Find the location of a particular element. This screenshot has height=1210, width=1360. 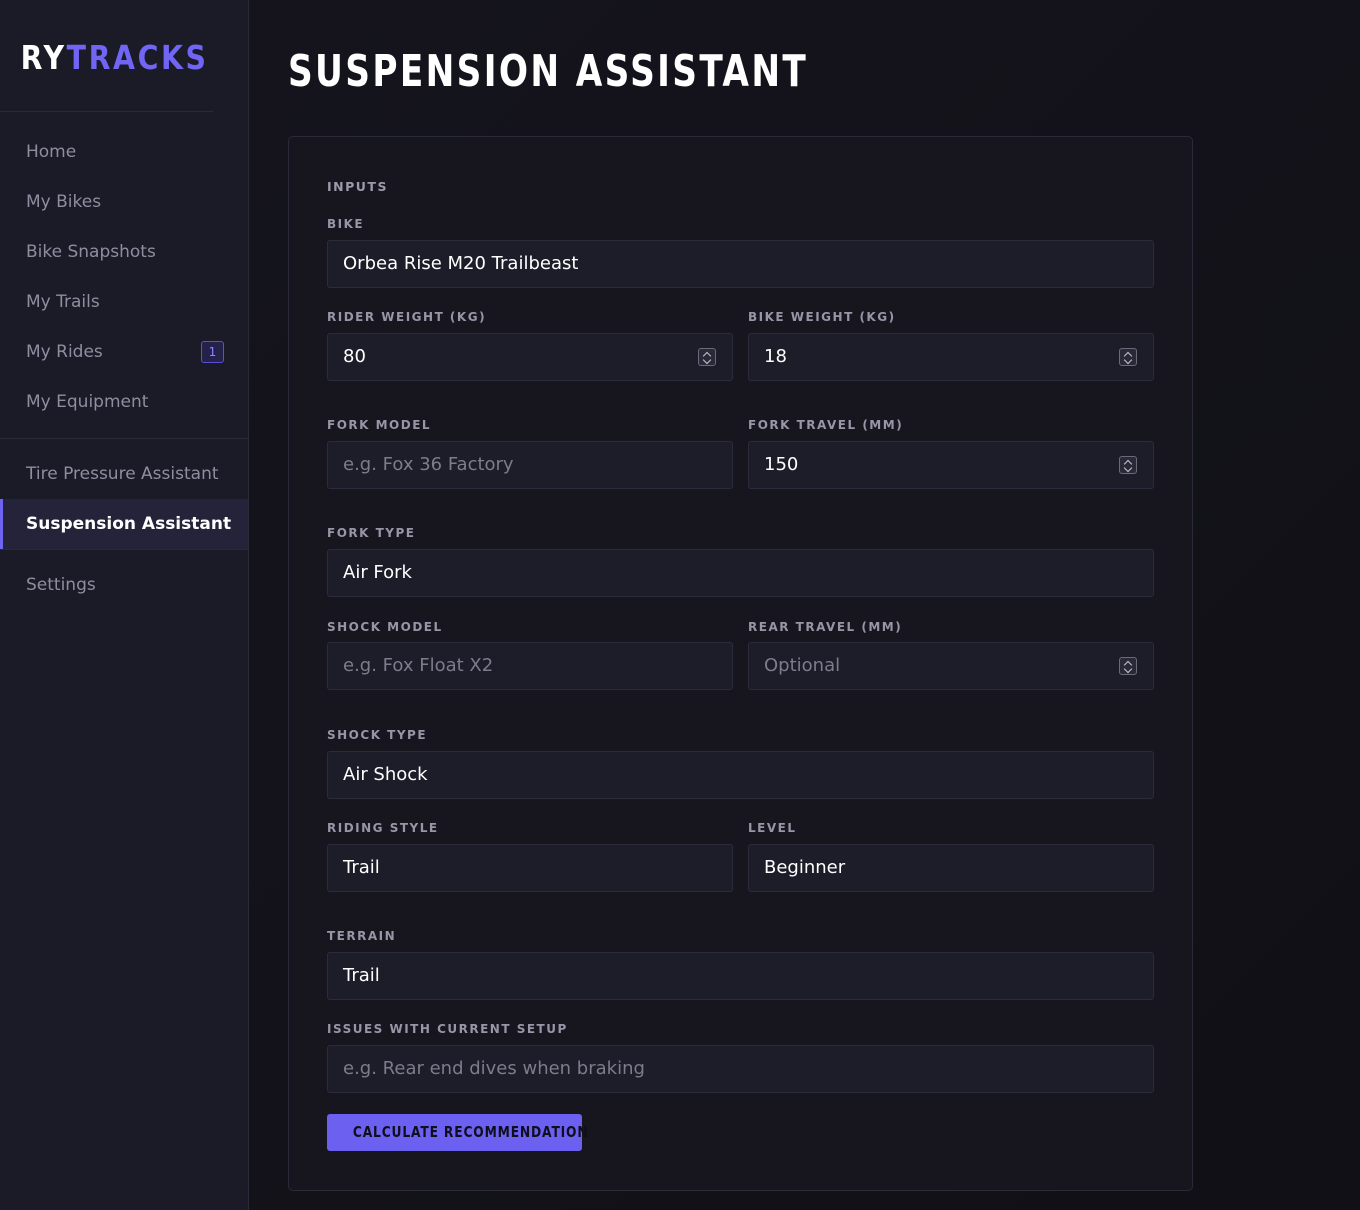

sidebar-item-suspension-assistant: Suspension Assistant is located at coordinates (124, 524).